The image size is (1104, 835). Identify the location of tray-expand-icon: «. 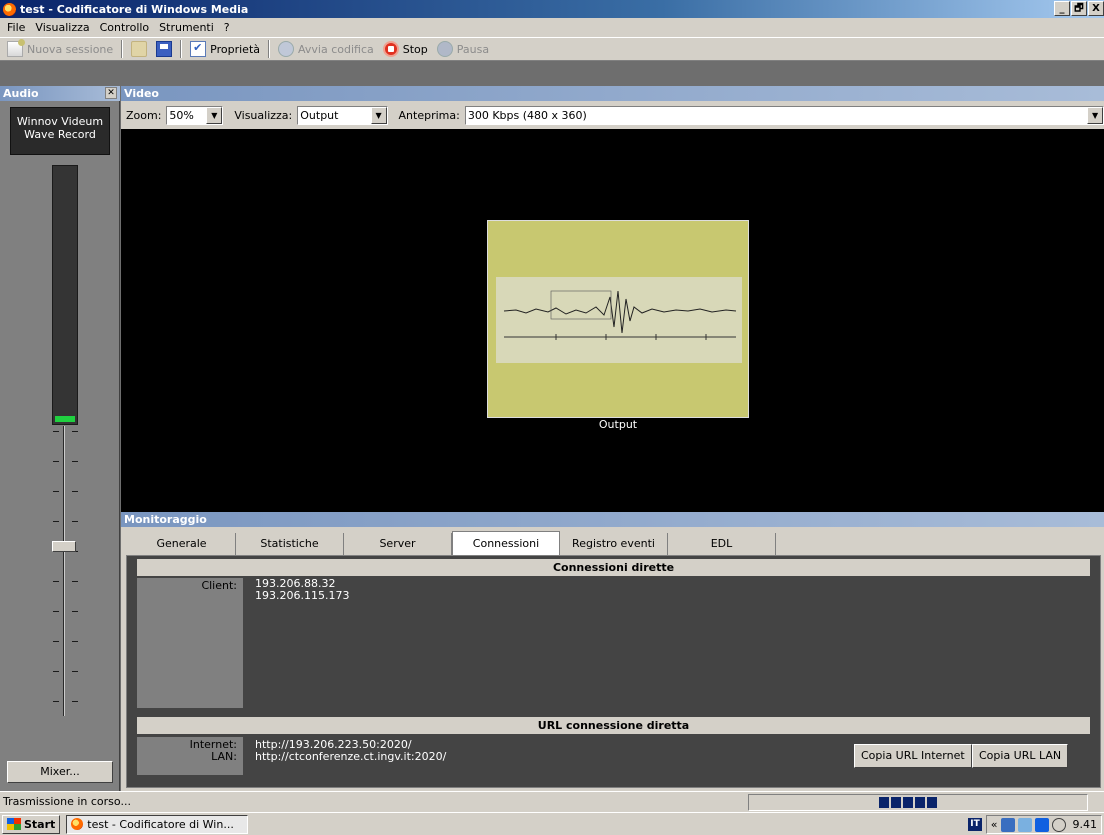
(994, 824).